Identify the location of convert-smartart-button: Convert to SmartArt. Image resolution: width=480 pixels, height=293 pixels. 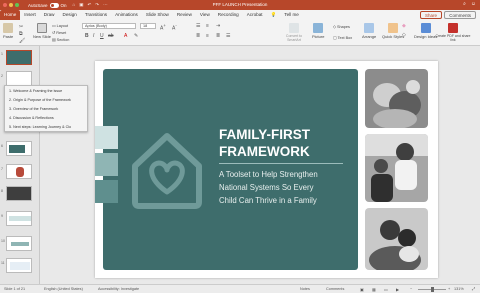
(294, 32).